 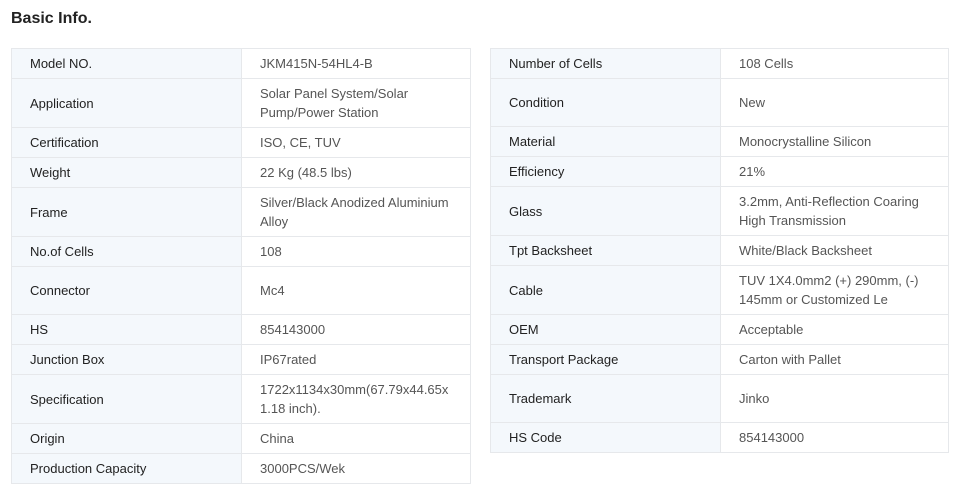 What do you see at coordinates (605, 437) in the screenshot?
I see `attribute-label: HS Code` at bounding box center [605, 437].